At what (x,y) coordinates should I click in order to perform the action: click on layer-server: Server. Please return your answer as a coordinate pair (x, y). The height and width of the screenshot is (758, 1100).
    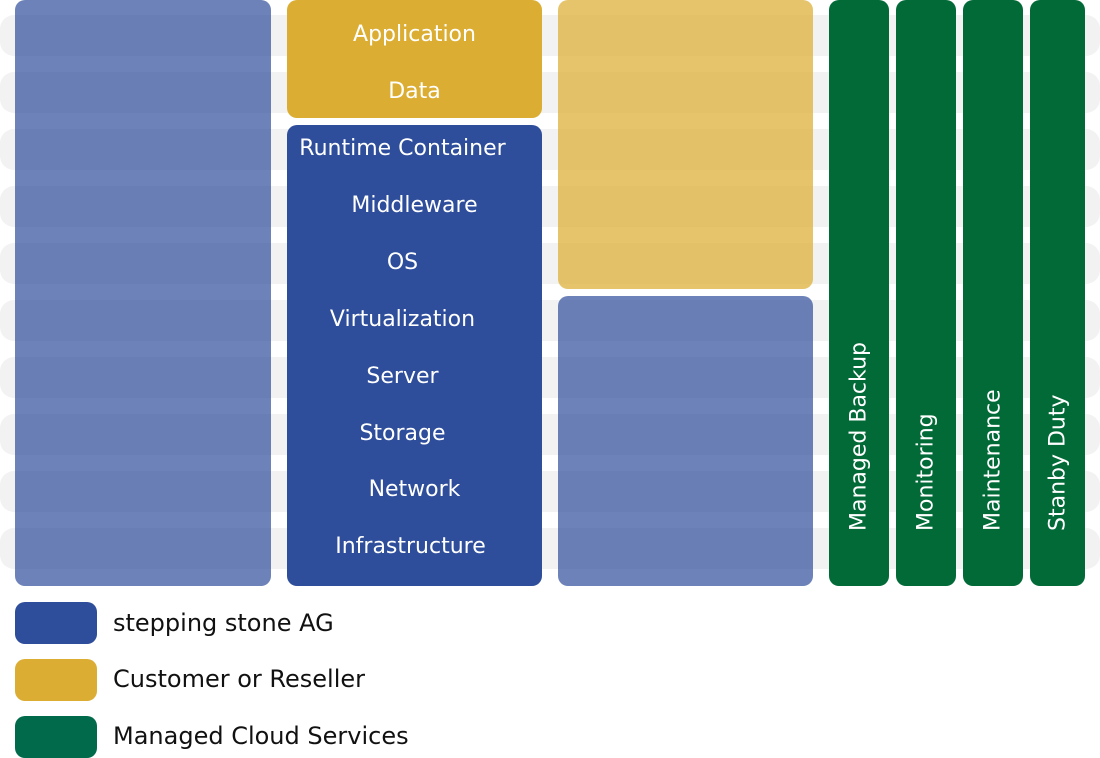
    Looking at the image, I should click on (402, 376).